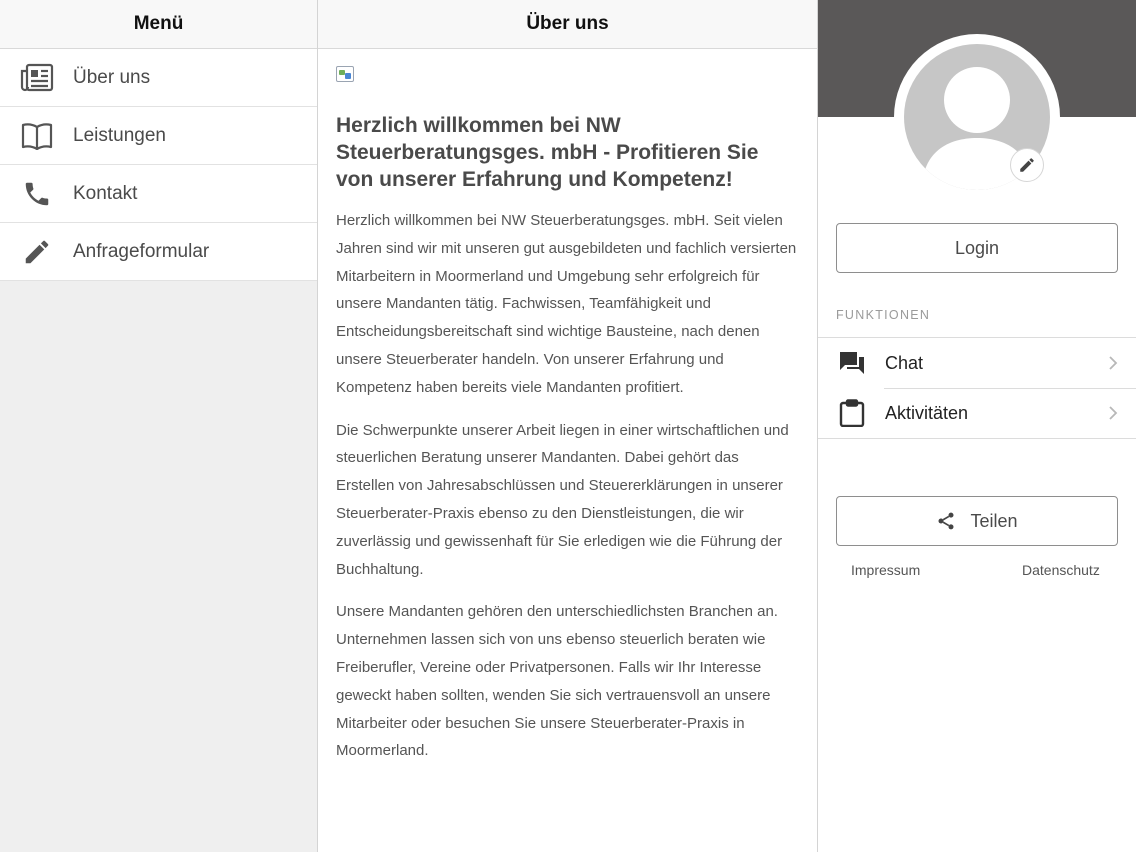 This screenshot has height=852, width=1136. Describe the element at coordinates (885, 570) in the screenshot. I see `impressum-link: Impressum` at that location.